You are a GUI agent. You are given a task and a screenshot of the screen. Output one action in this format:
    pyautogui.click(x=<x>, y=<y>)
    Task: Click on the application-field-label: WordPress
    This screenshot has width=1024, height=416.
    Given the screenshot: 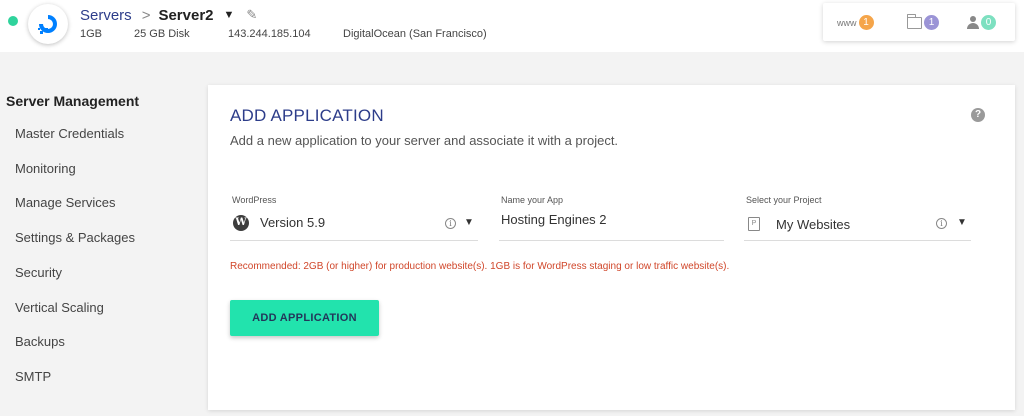 What is the action you would take?
    pyautogui.click(x=254, y=200)
    